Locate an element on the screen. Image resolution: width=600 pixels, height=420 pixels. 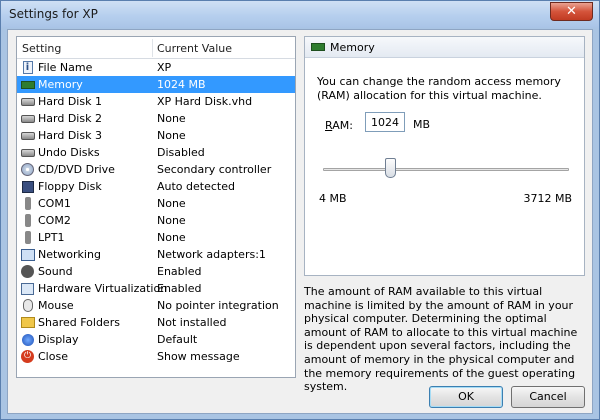
setting-name: Hard Disk 3 is located at coordinates (70, 135).